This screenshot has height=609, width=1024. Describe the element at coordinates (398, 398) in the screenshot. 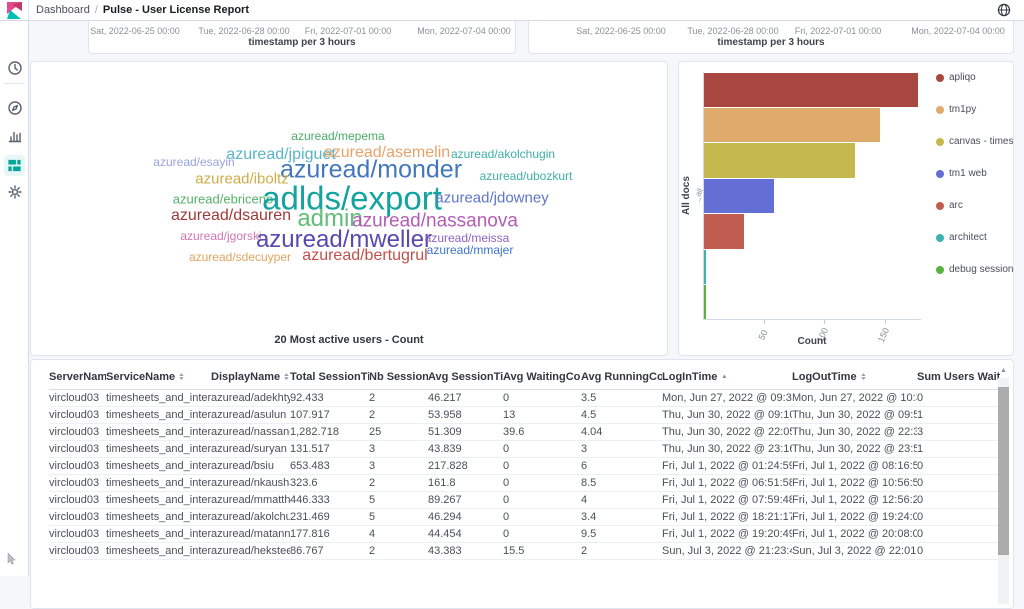

I see `table-cell: 2` at that location.